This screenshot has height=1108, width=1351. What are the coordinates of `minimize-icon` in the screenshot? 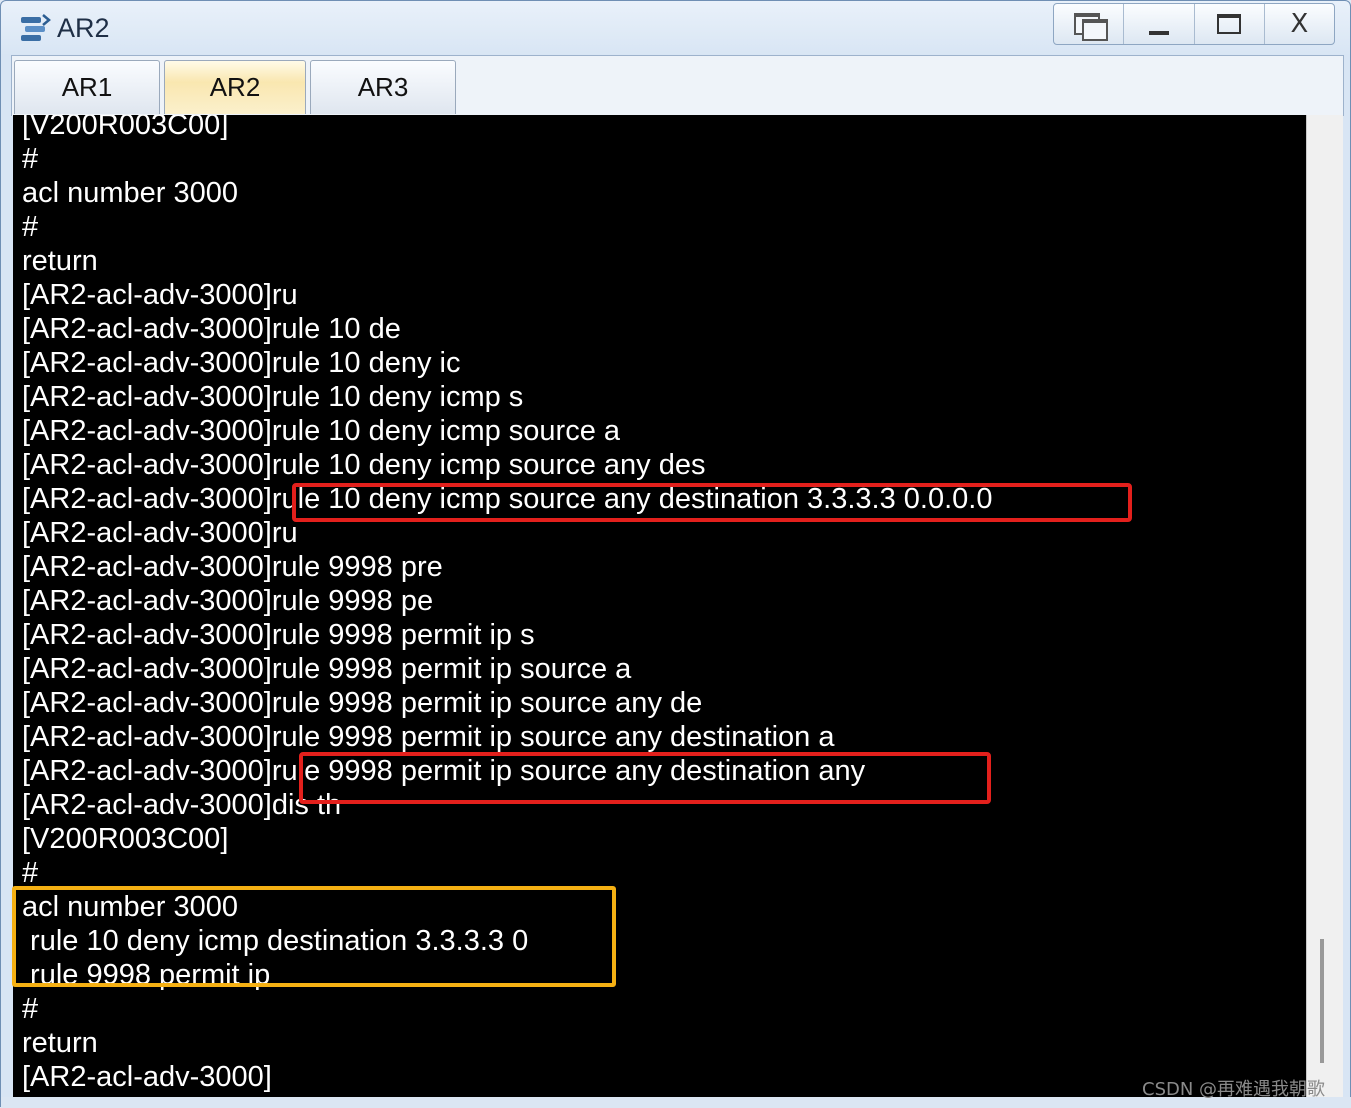 It's located at (1158, 33).